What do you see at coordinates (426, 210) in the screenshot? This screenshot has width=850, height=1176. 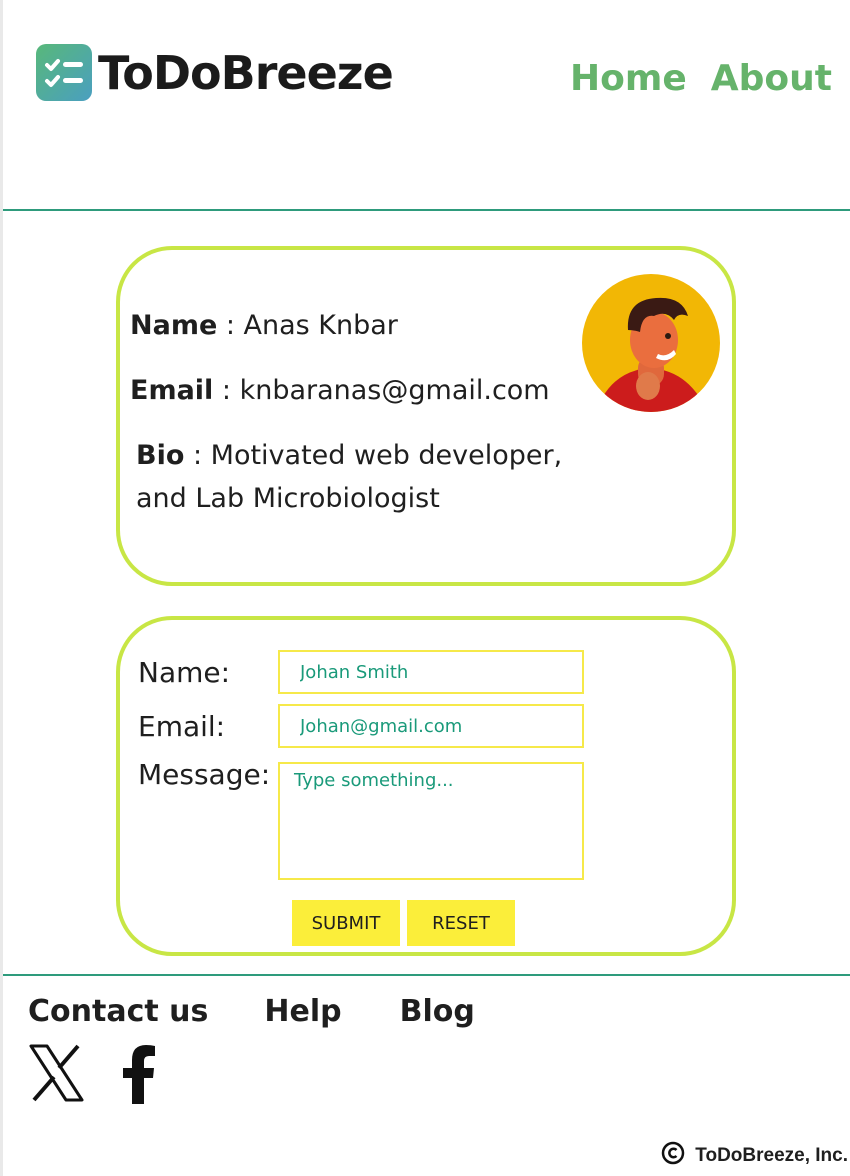 I see `header-divider` at bounding box center [426, 210].